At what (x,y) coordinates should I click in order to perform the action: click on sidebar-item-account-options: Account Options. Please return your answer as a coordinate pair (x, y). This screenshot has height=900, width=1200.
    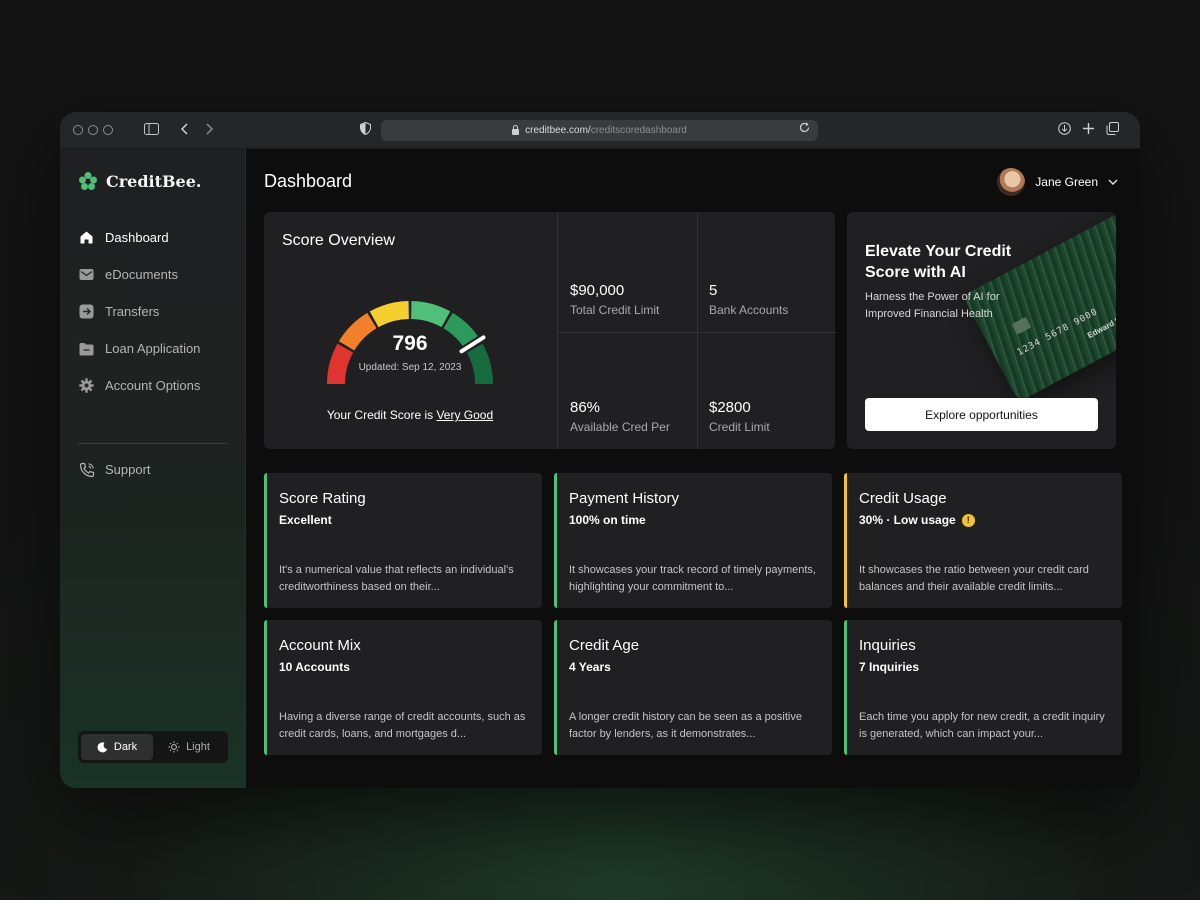
    Looking at the image, I should click on (153, 385).